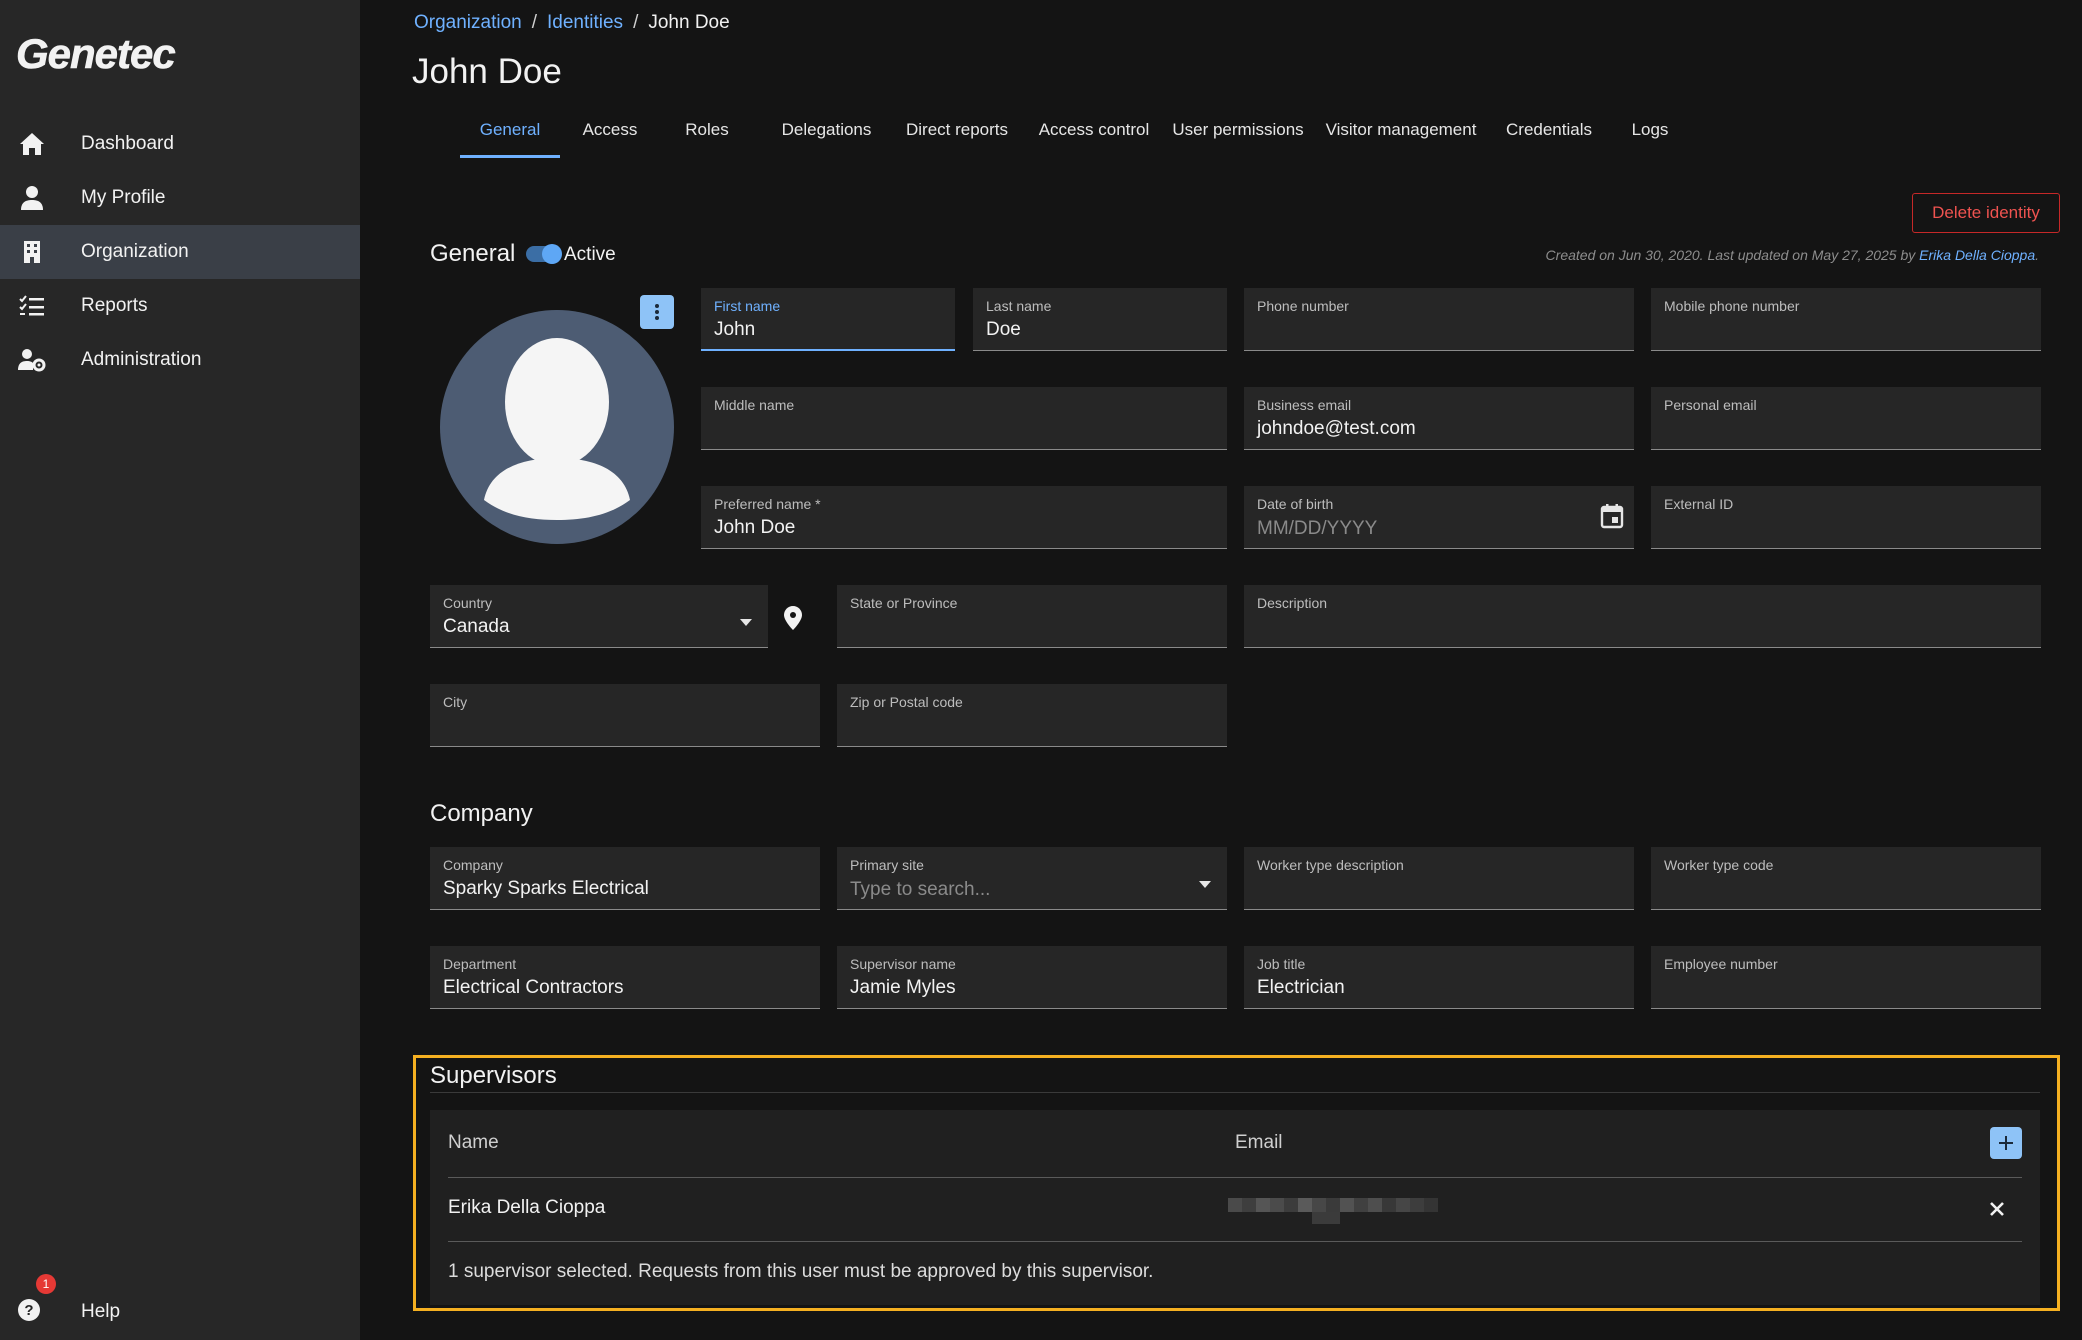 This screenshot has height=1340, width=2082. What do you see at coordinates (1986, 213) in the screenshot?
I see `delete-identity-button: Delete identity` at bounding box center [1986, 213].